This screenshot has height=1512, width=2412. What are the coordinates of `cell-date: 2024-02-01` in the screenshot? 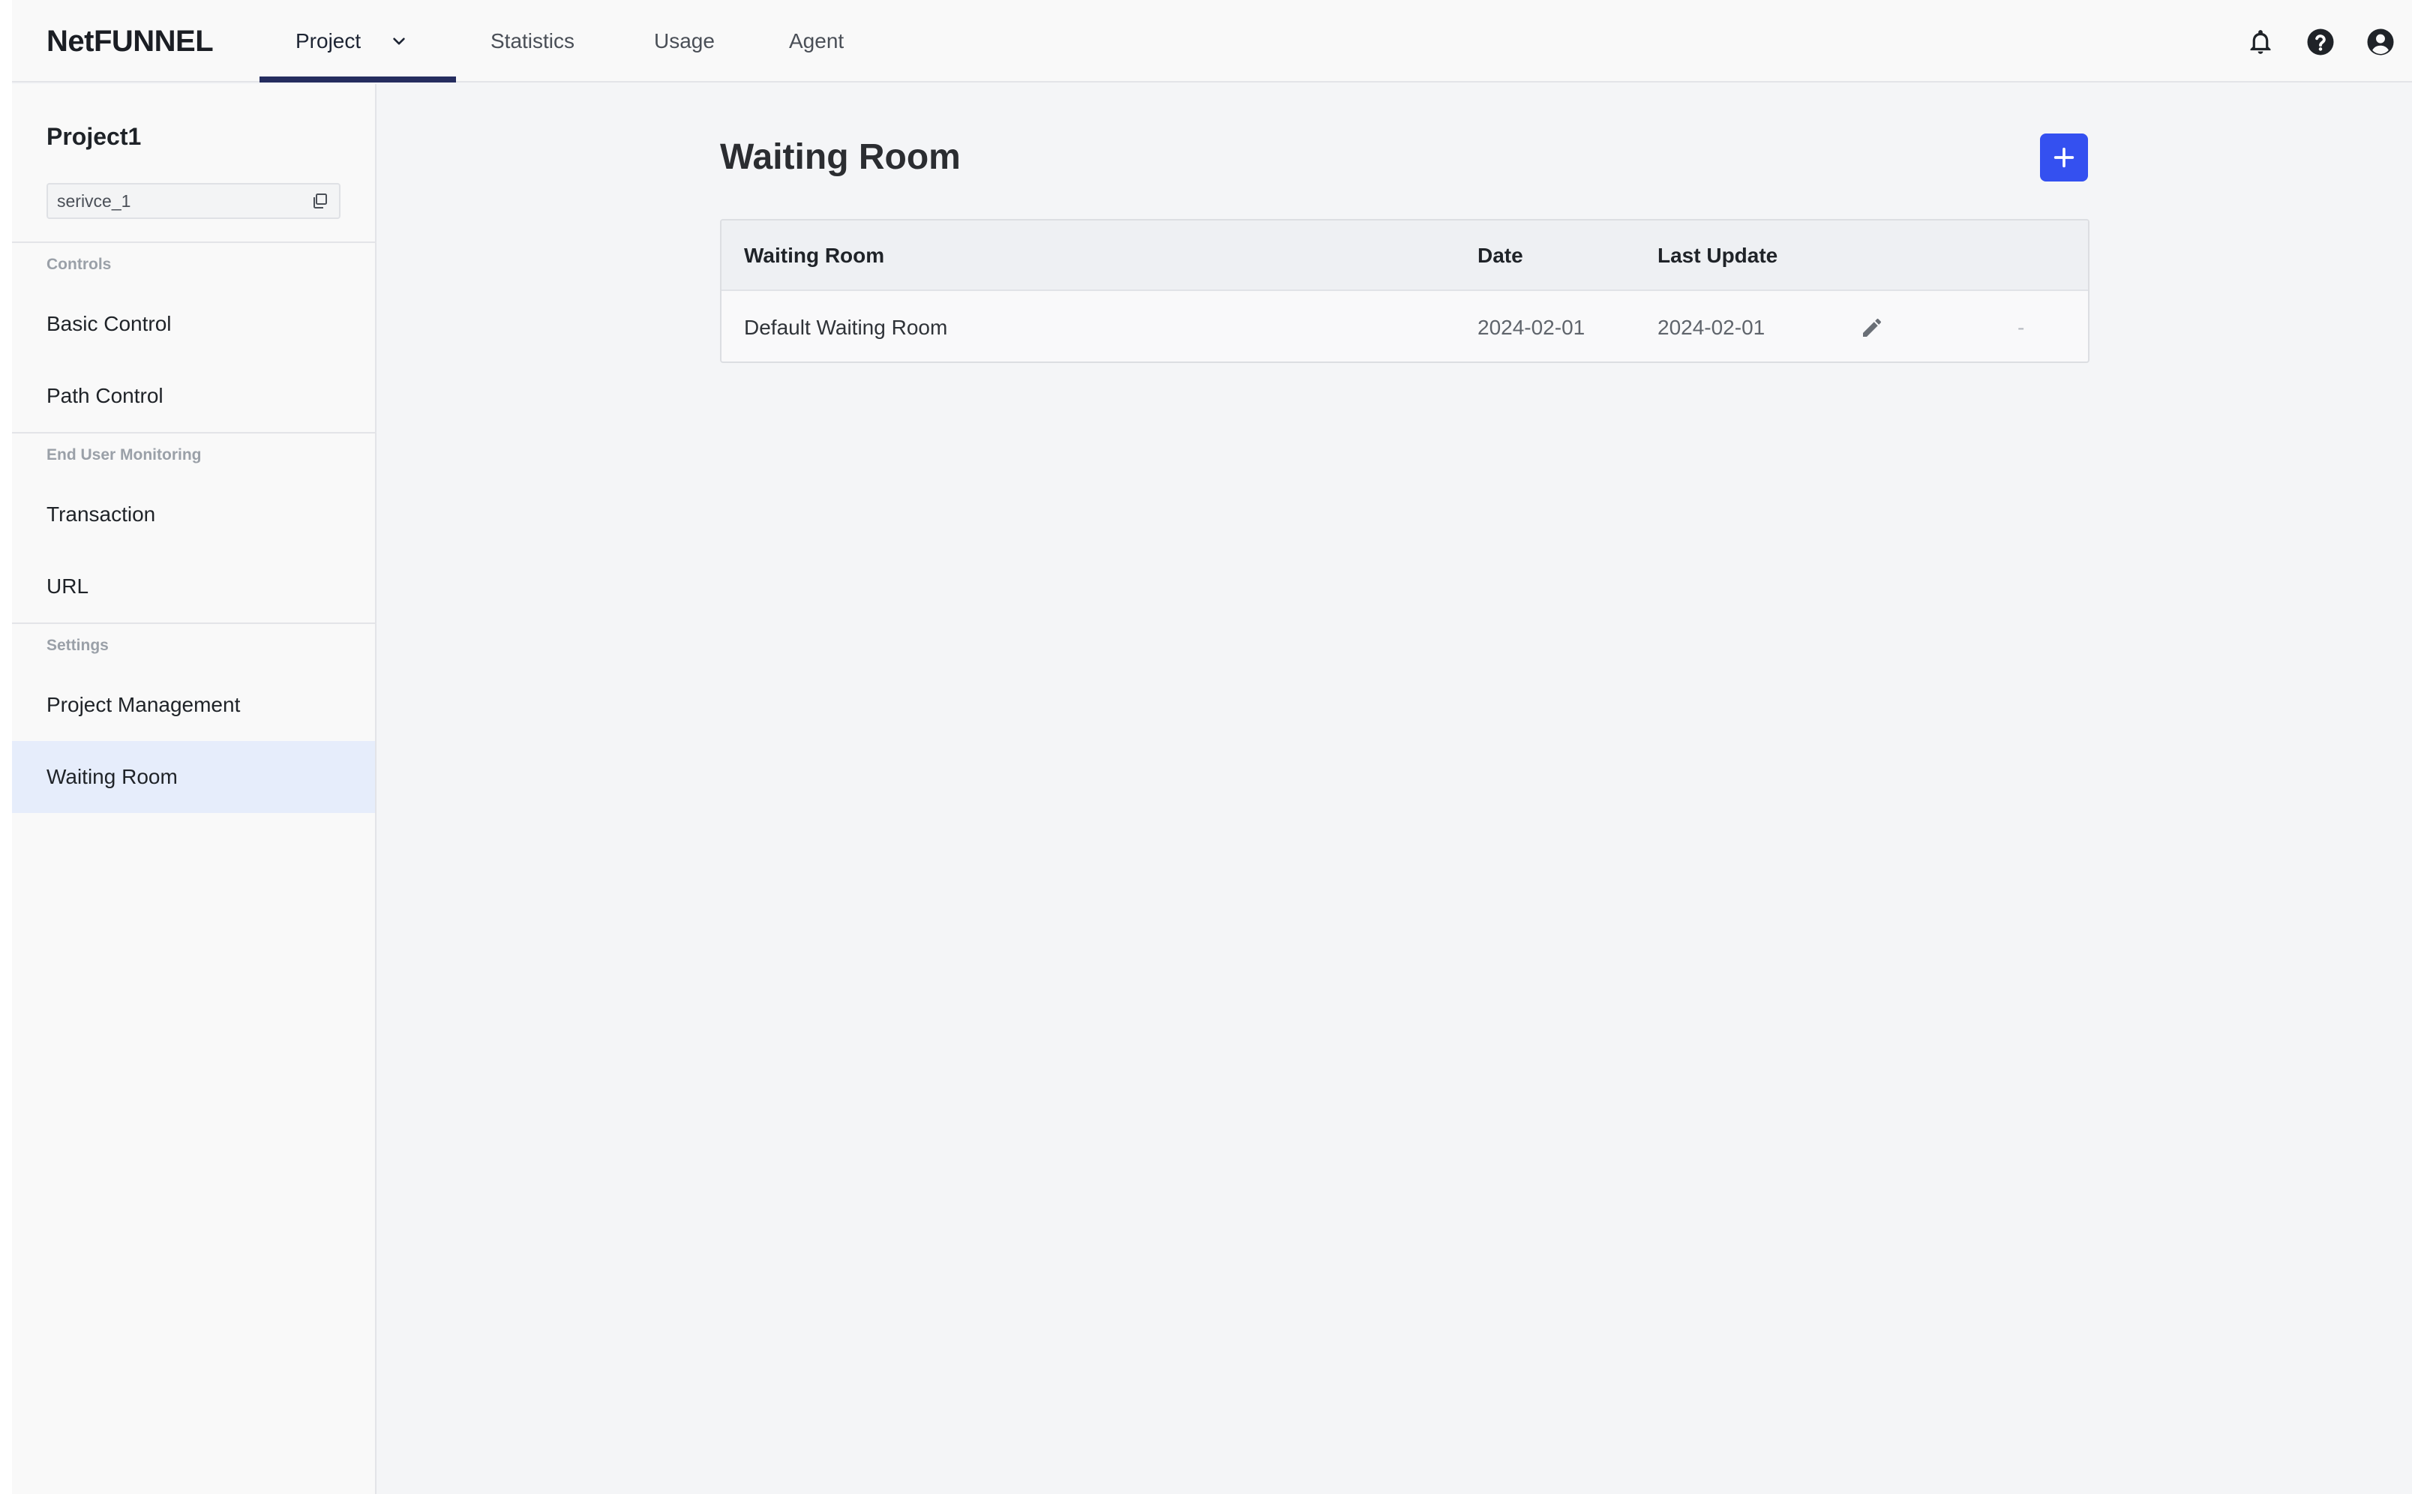 It's located at (1532, 327).